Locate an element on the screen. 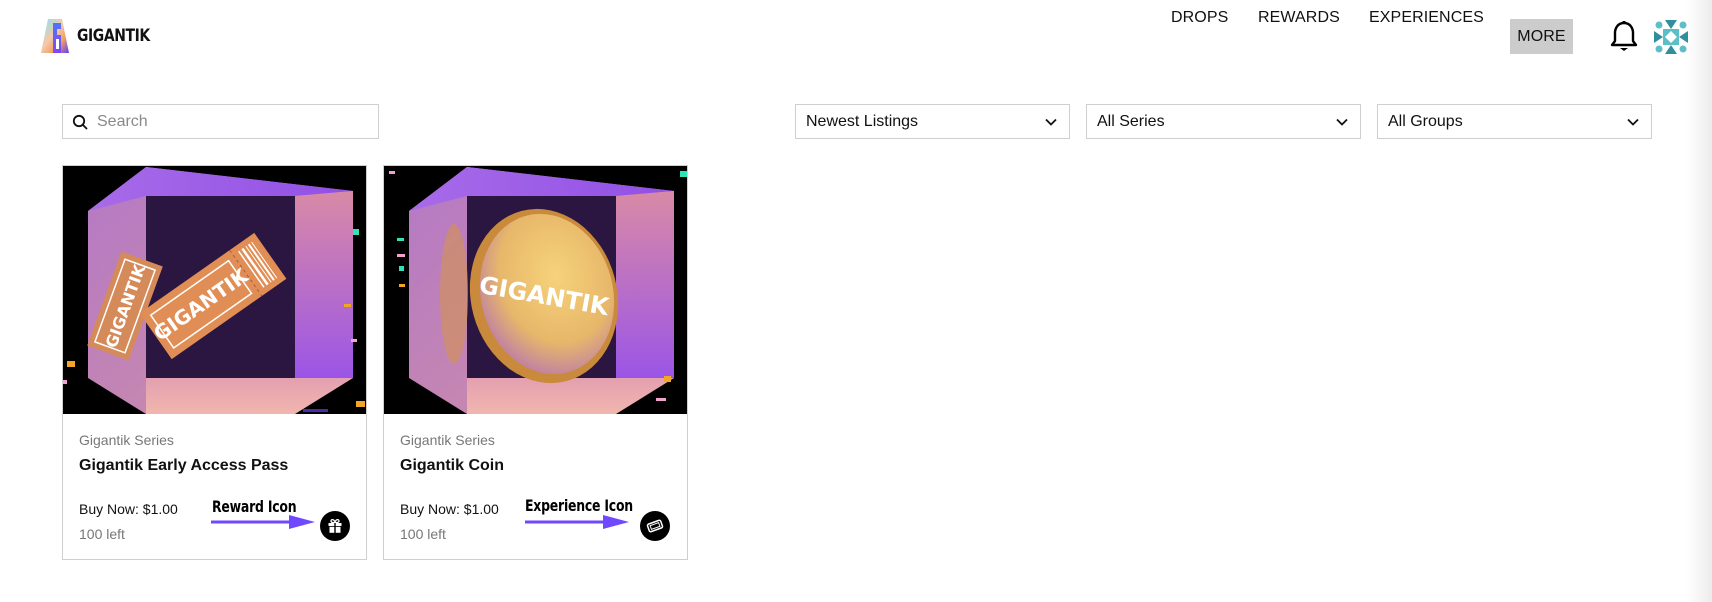 The image size is (1712, 602). listing-title: Gigantik Early Access Pass is located at coordinates (183, 466).